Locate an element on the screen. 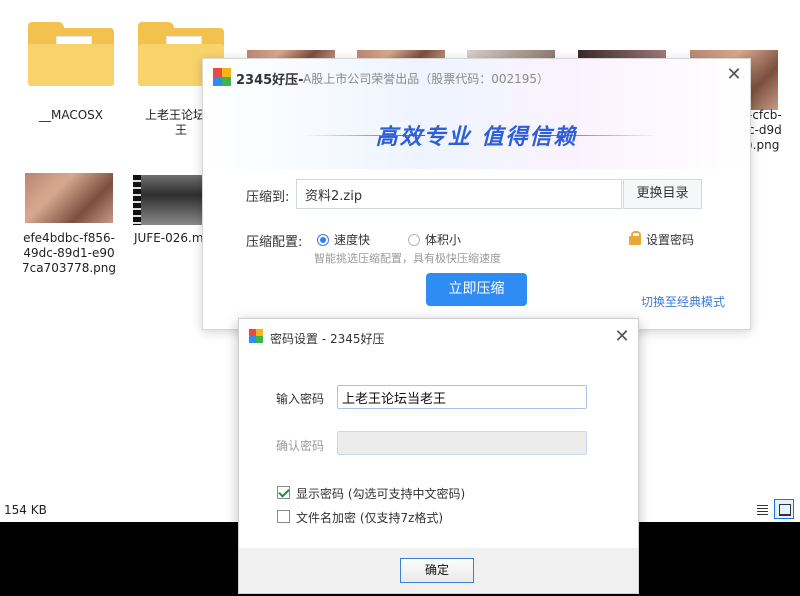 The image size is (800, 596). password-dialog-title: 密码设置 - 2345好压 is located at coordinates (327, 339).